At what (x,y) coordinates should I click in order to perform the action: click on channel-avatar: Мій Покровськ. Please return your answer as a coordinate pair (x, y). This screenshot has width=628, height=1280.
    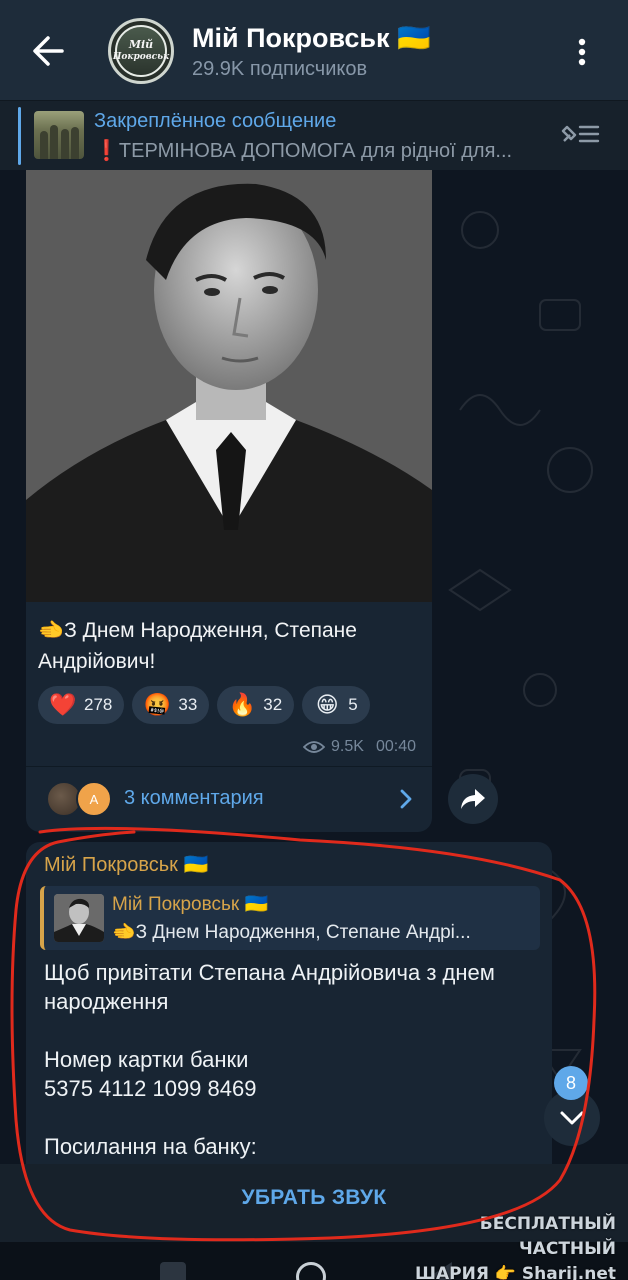
    Looking at the image, I should click on (141, 51).